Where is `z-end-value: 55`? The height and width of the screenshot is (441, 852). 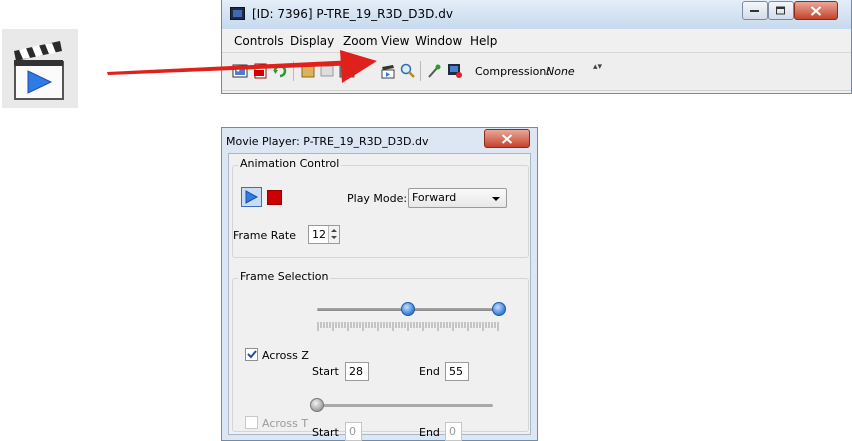
z-end-value: 55 is located at coordinates (456, 371).